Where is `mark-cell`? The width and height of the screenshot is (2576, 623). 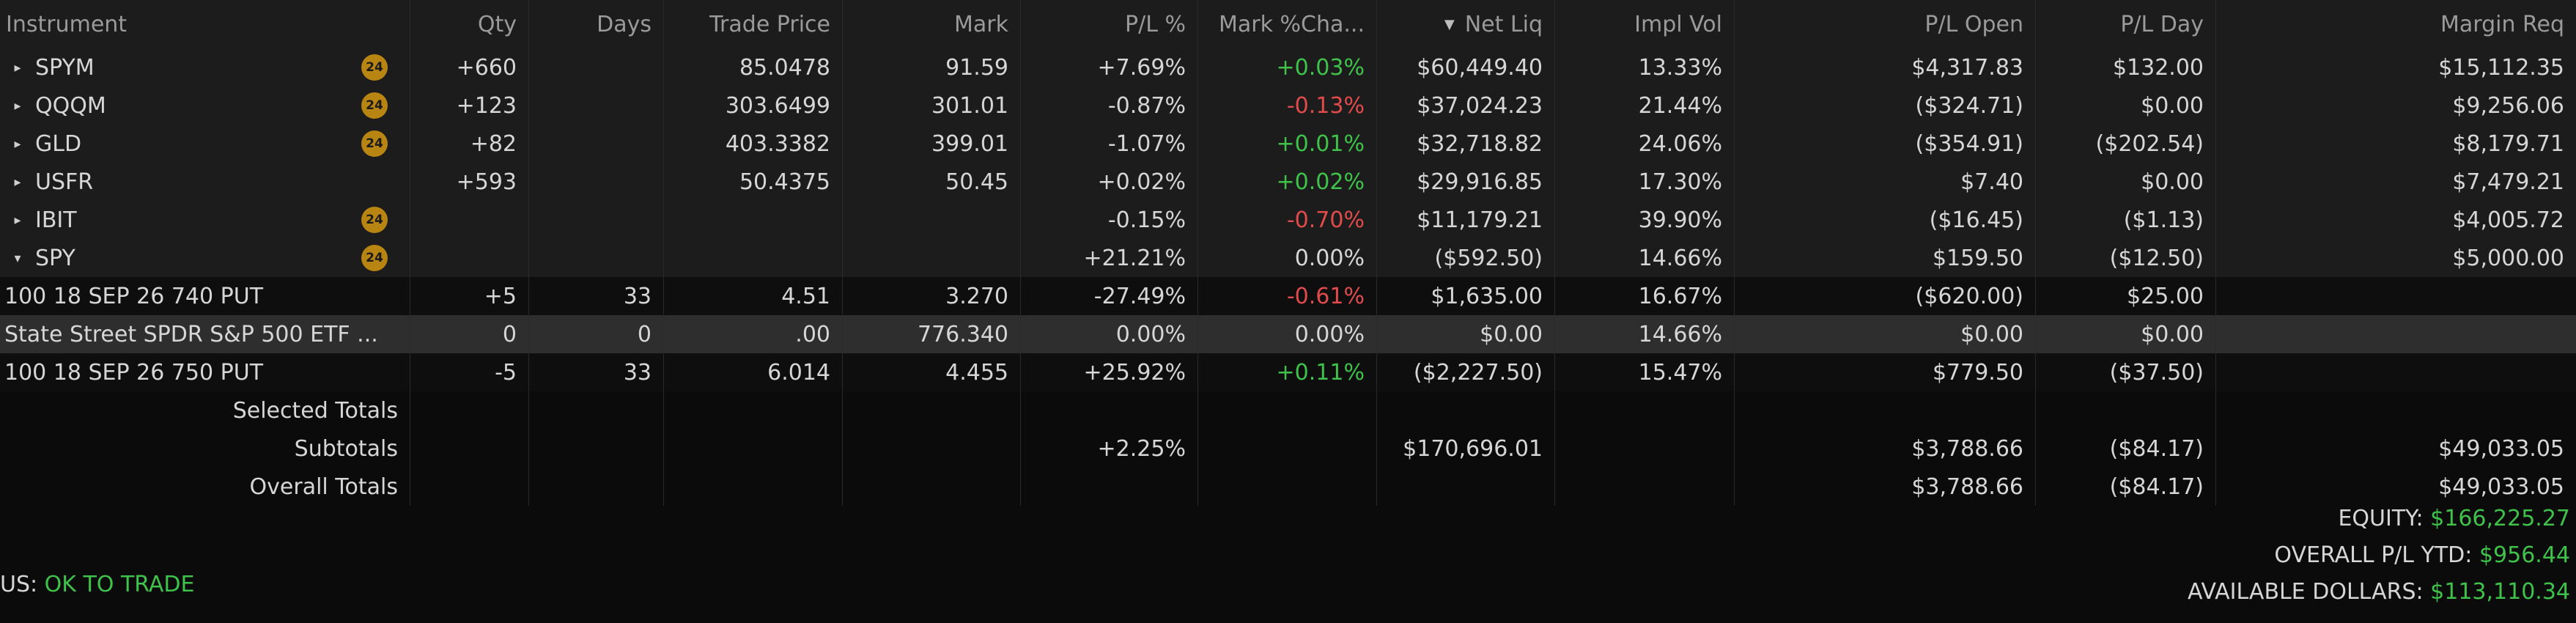 mark-cell is located at coordinates (932, 487).